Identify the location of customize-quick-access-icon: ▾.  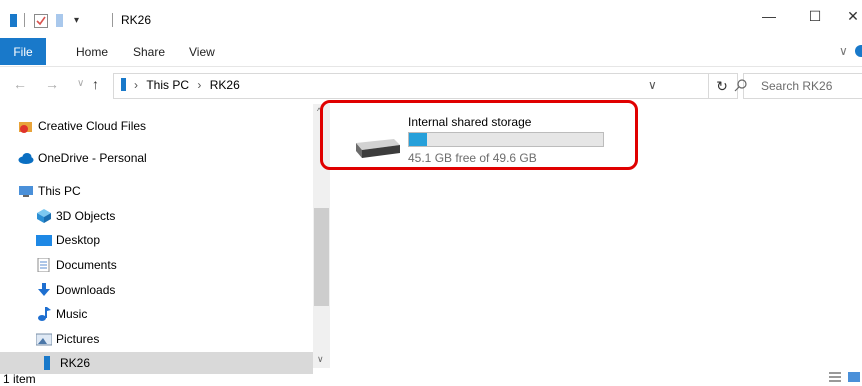
(76, 20).